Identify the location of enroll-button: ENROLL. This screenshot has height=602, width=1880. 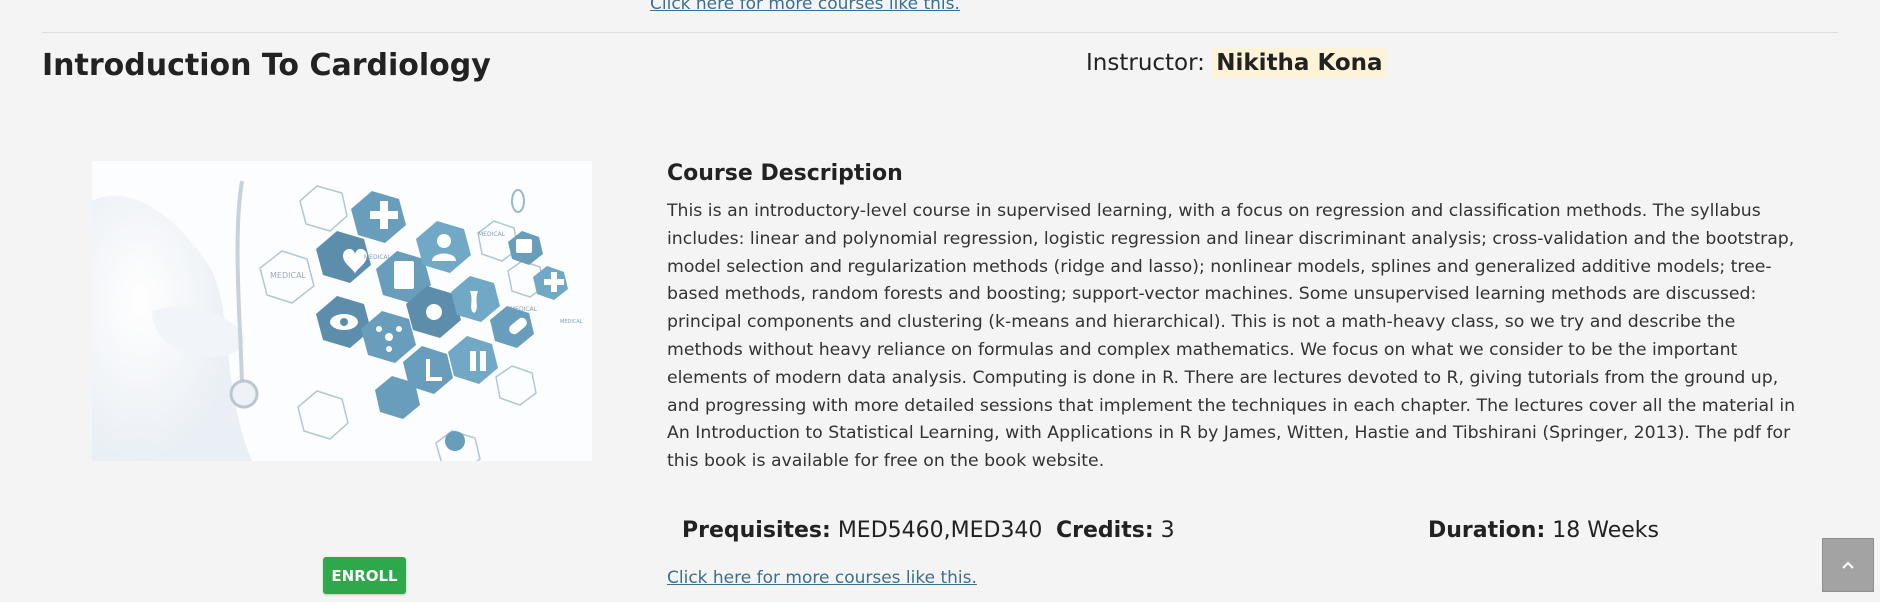
(364, 575).